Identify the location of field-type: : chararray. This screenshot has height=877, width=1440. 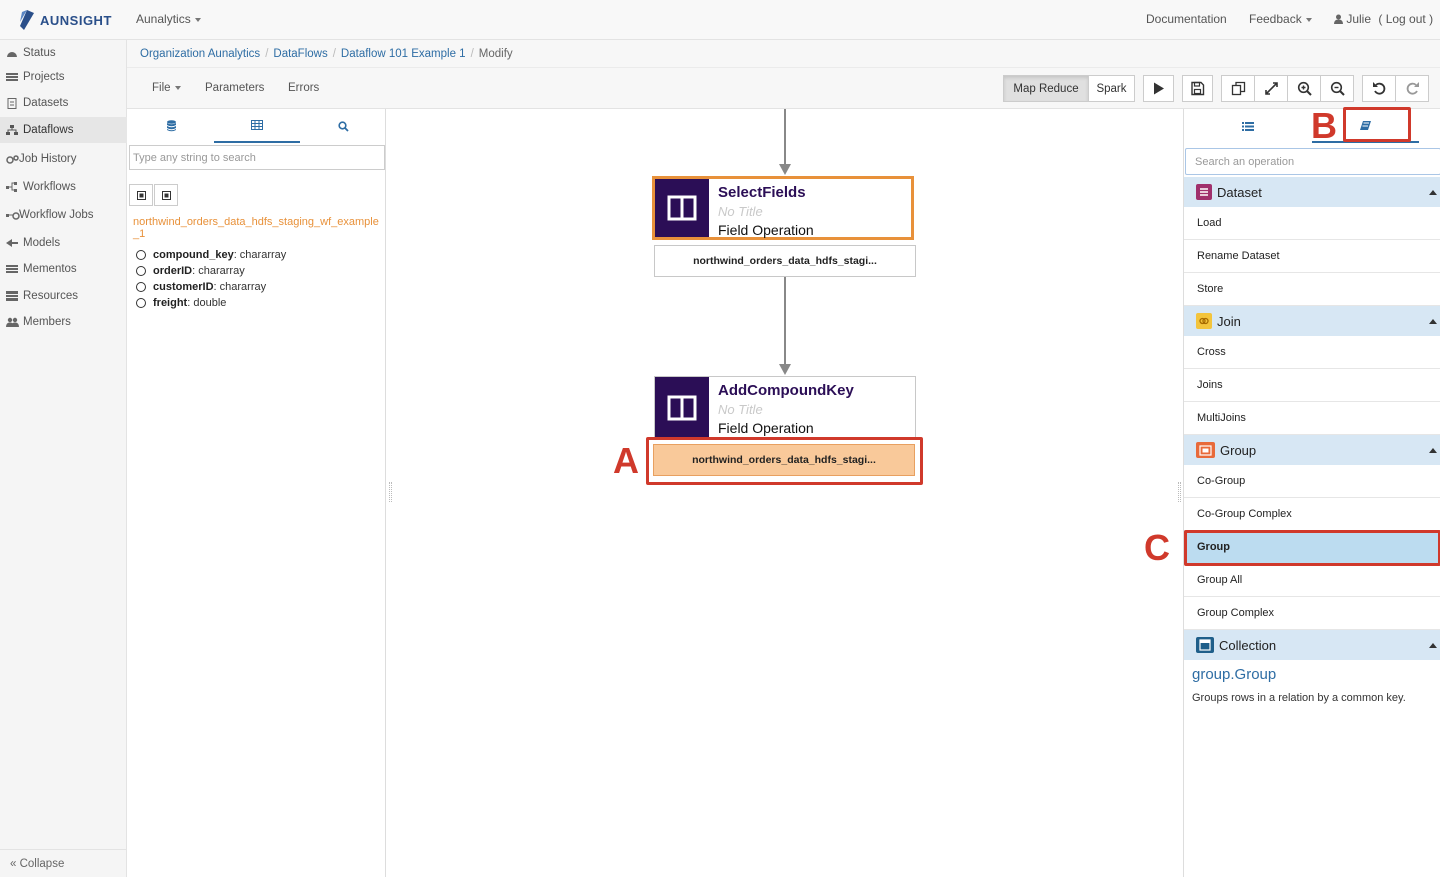
(218, 271).